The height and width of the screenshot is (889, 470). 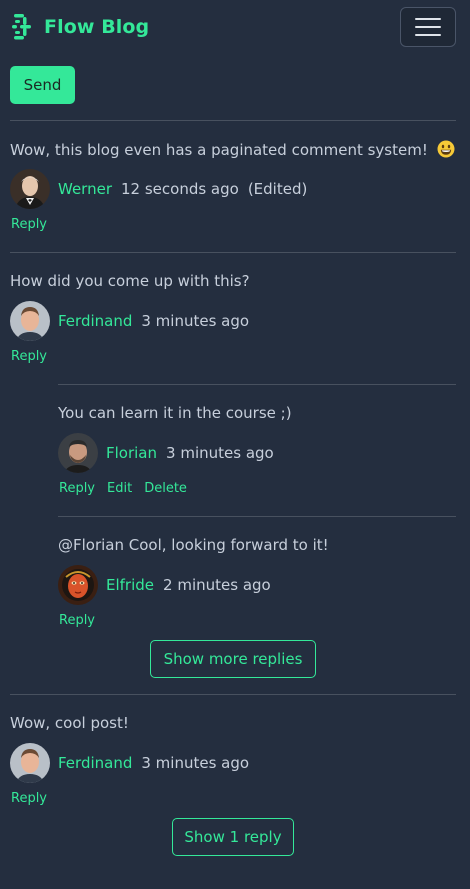 I want to click on comment-text: How did you come up with this?, so click(x=130, y=281).